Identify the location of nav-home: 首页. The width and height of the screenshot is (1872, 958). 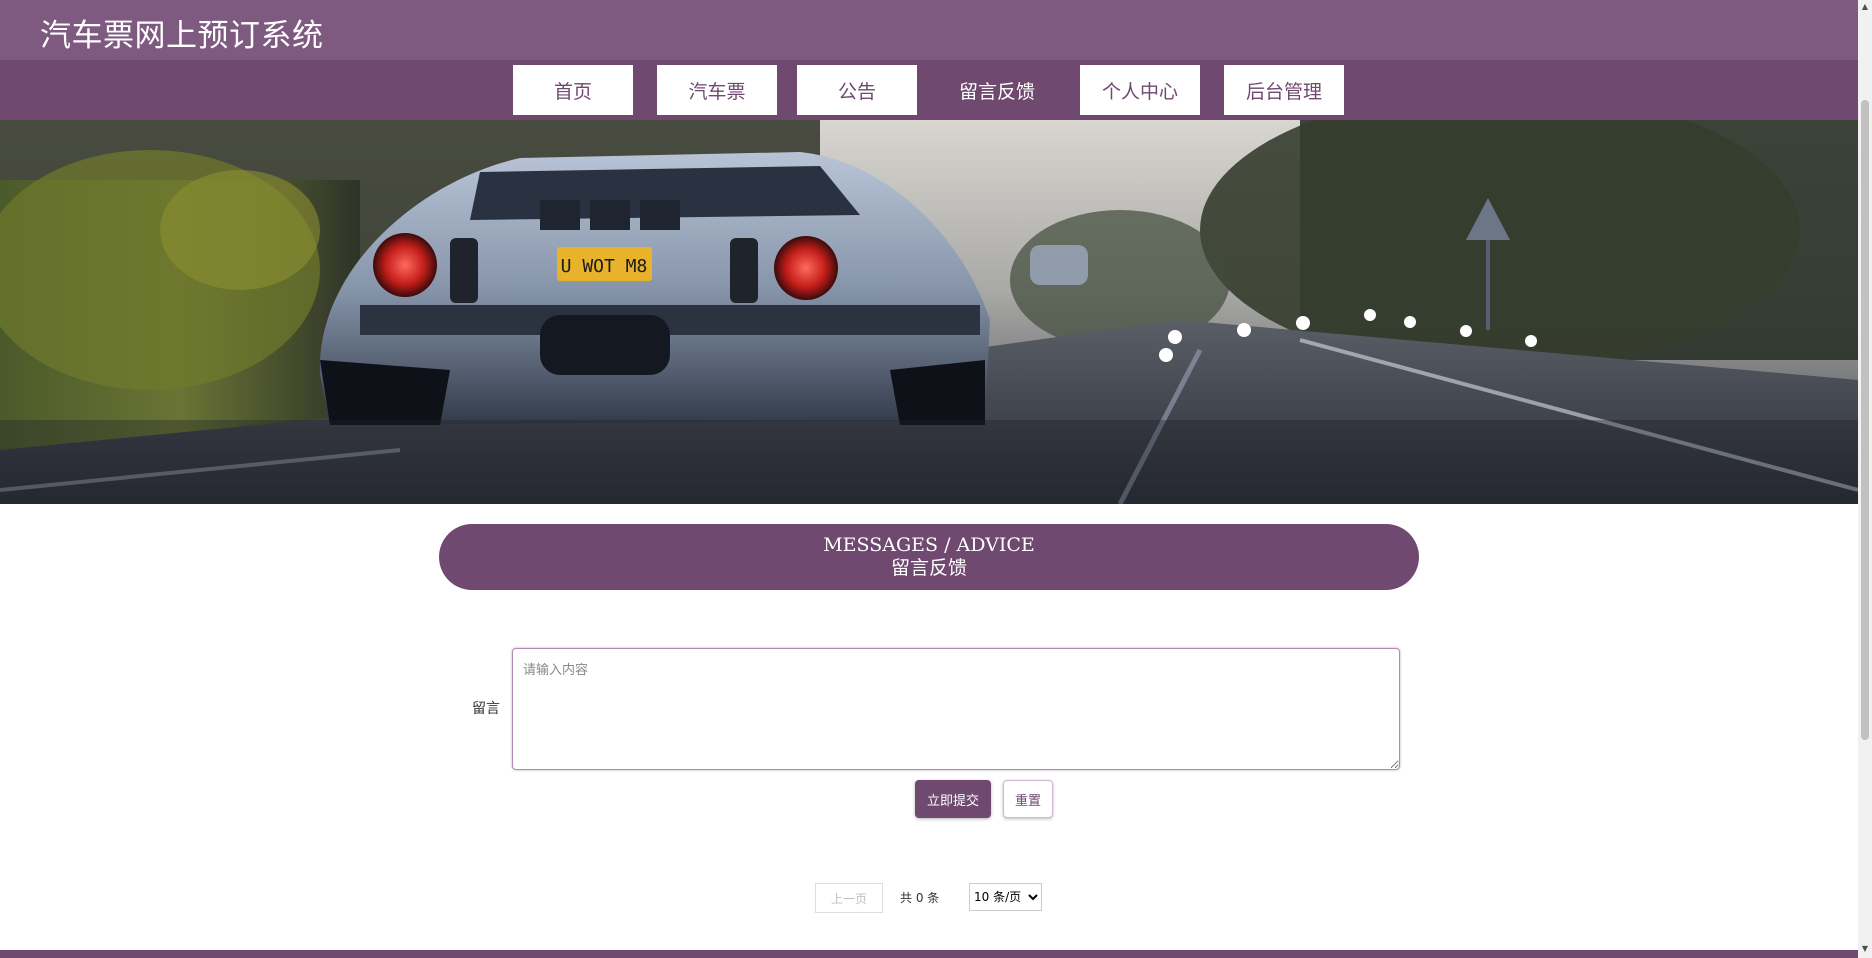
(573, 90).